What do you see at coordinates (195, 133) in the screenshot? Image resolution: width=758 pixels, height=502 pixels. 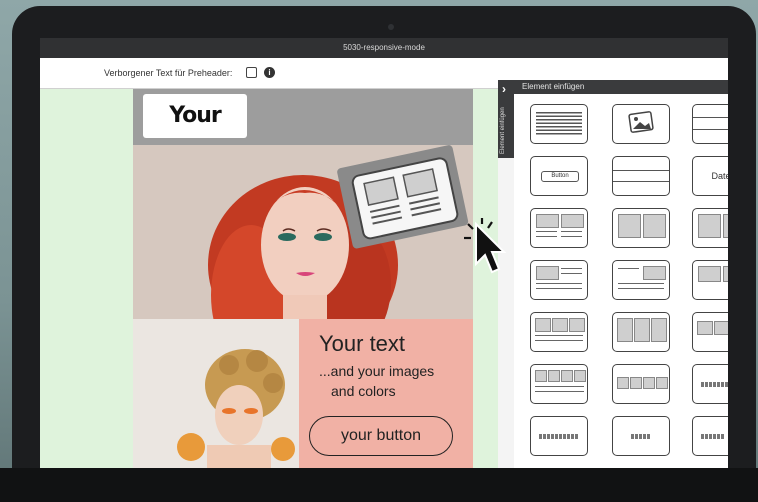 I see `logo-placeholder: Your logo` at bounding box center [195, 133].